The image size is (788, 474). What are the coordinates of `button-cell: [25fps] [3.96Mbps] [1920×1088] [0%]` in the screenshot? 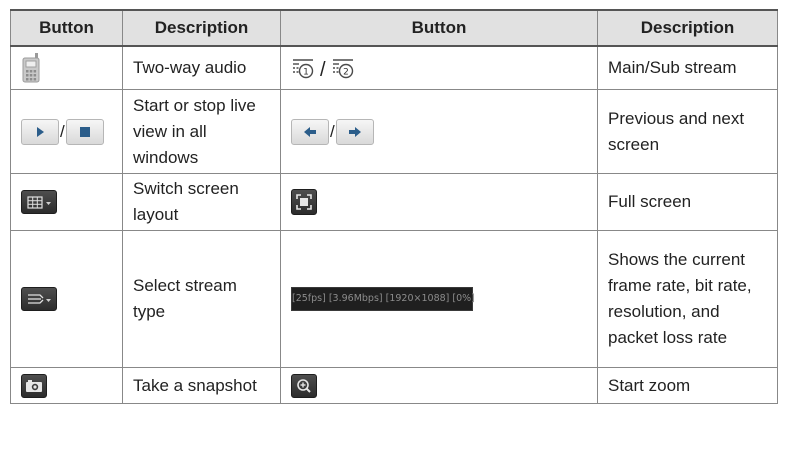 It's located at (439, 299).